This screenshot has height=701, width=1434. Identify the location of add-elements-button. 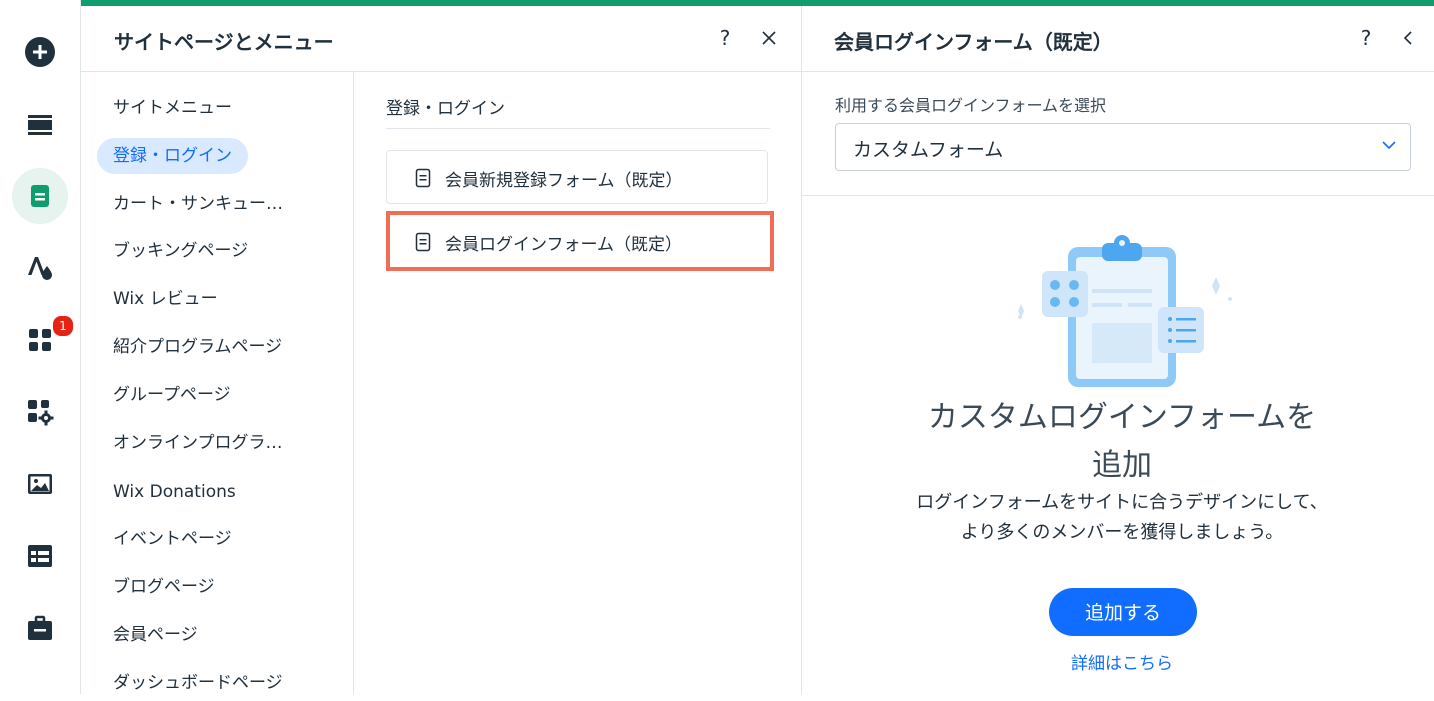
(40, 52).